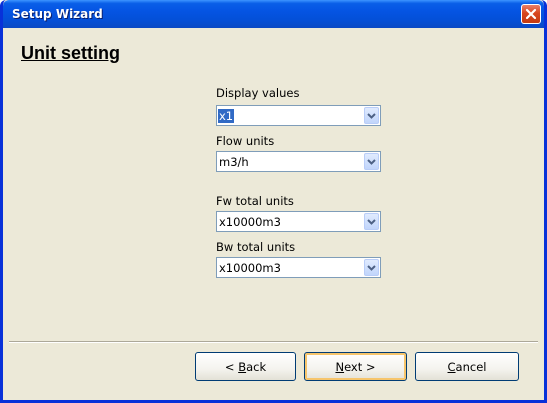 The image size is (547, 403). I want to click on fw-total-units-value: x10000m3, so click(250, 222).